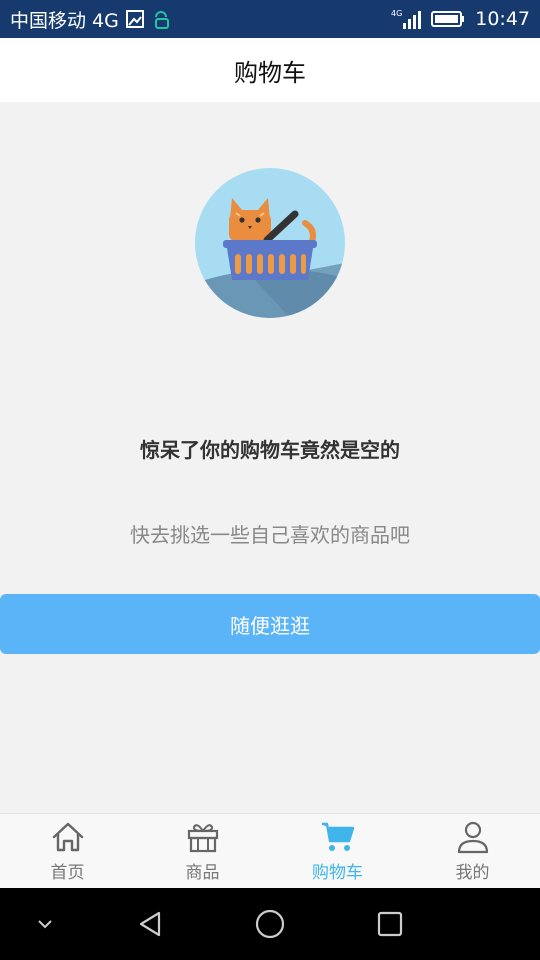  I want to click on cat-basket-icon, so click(270, 243).